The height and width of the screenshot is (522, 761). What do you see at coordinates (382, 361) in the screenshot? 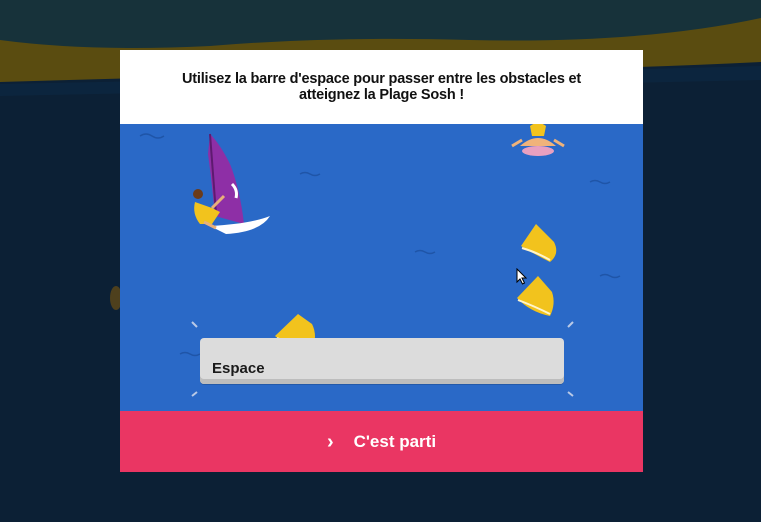
I see `spacebar-key: Espace` at bounding box center [382, 361].